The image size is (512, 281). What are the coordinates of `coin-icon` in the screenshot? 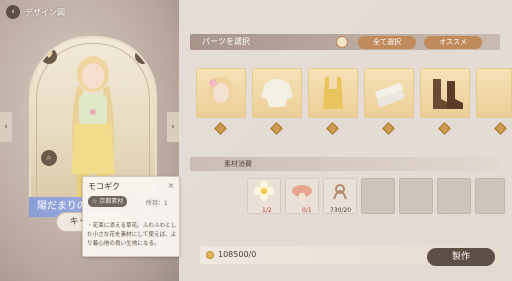 It's located at (210, 255).